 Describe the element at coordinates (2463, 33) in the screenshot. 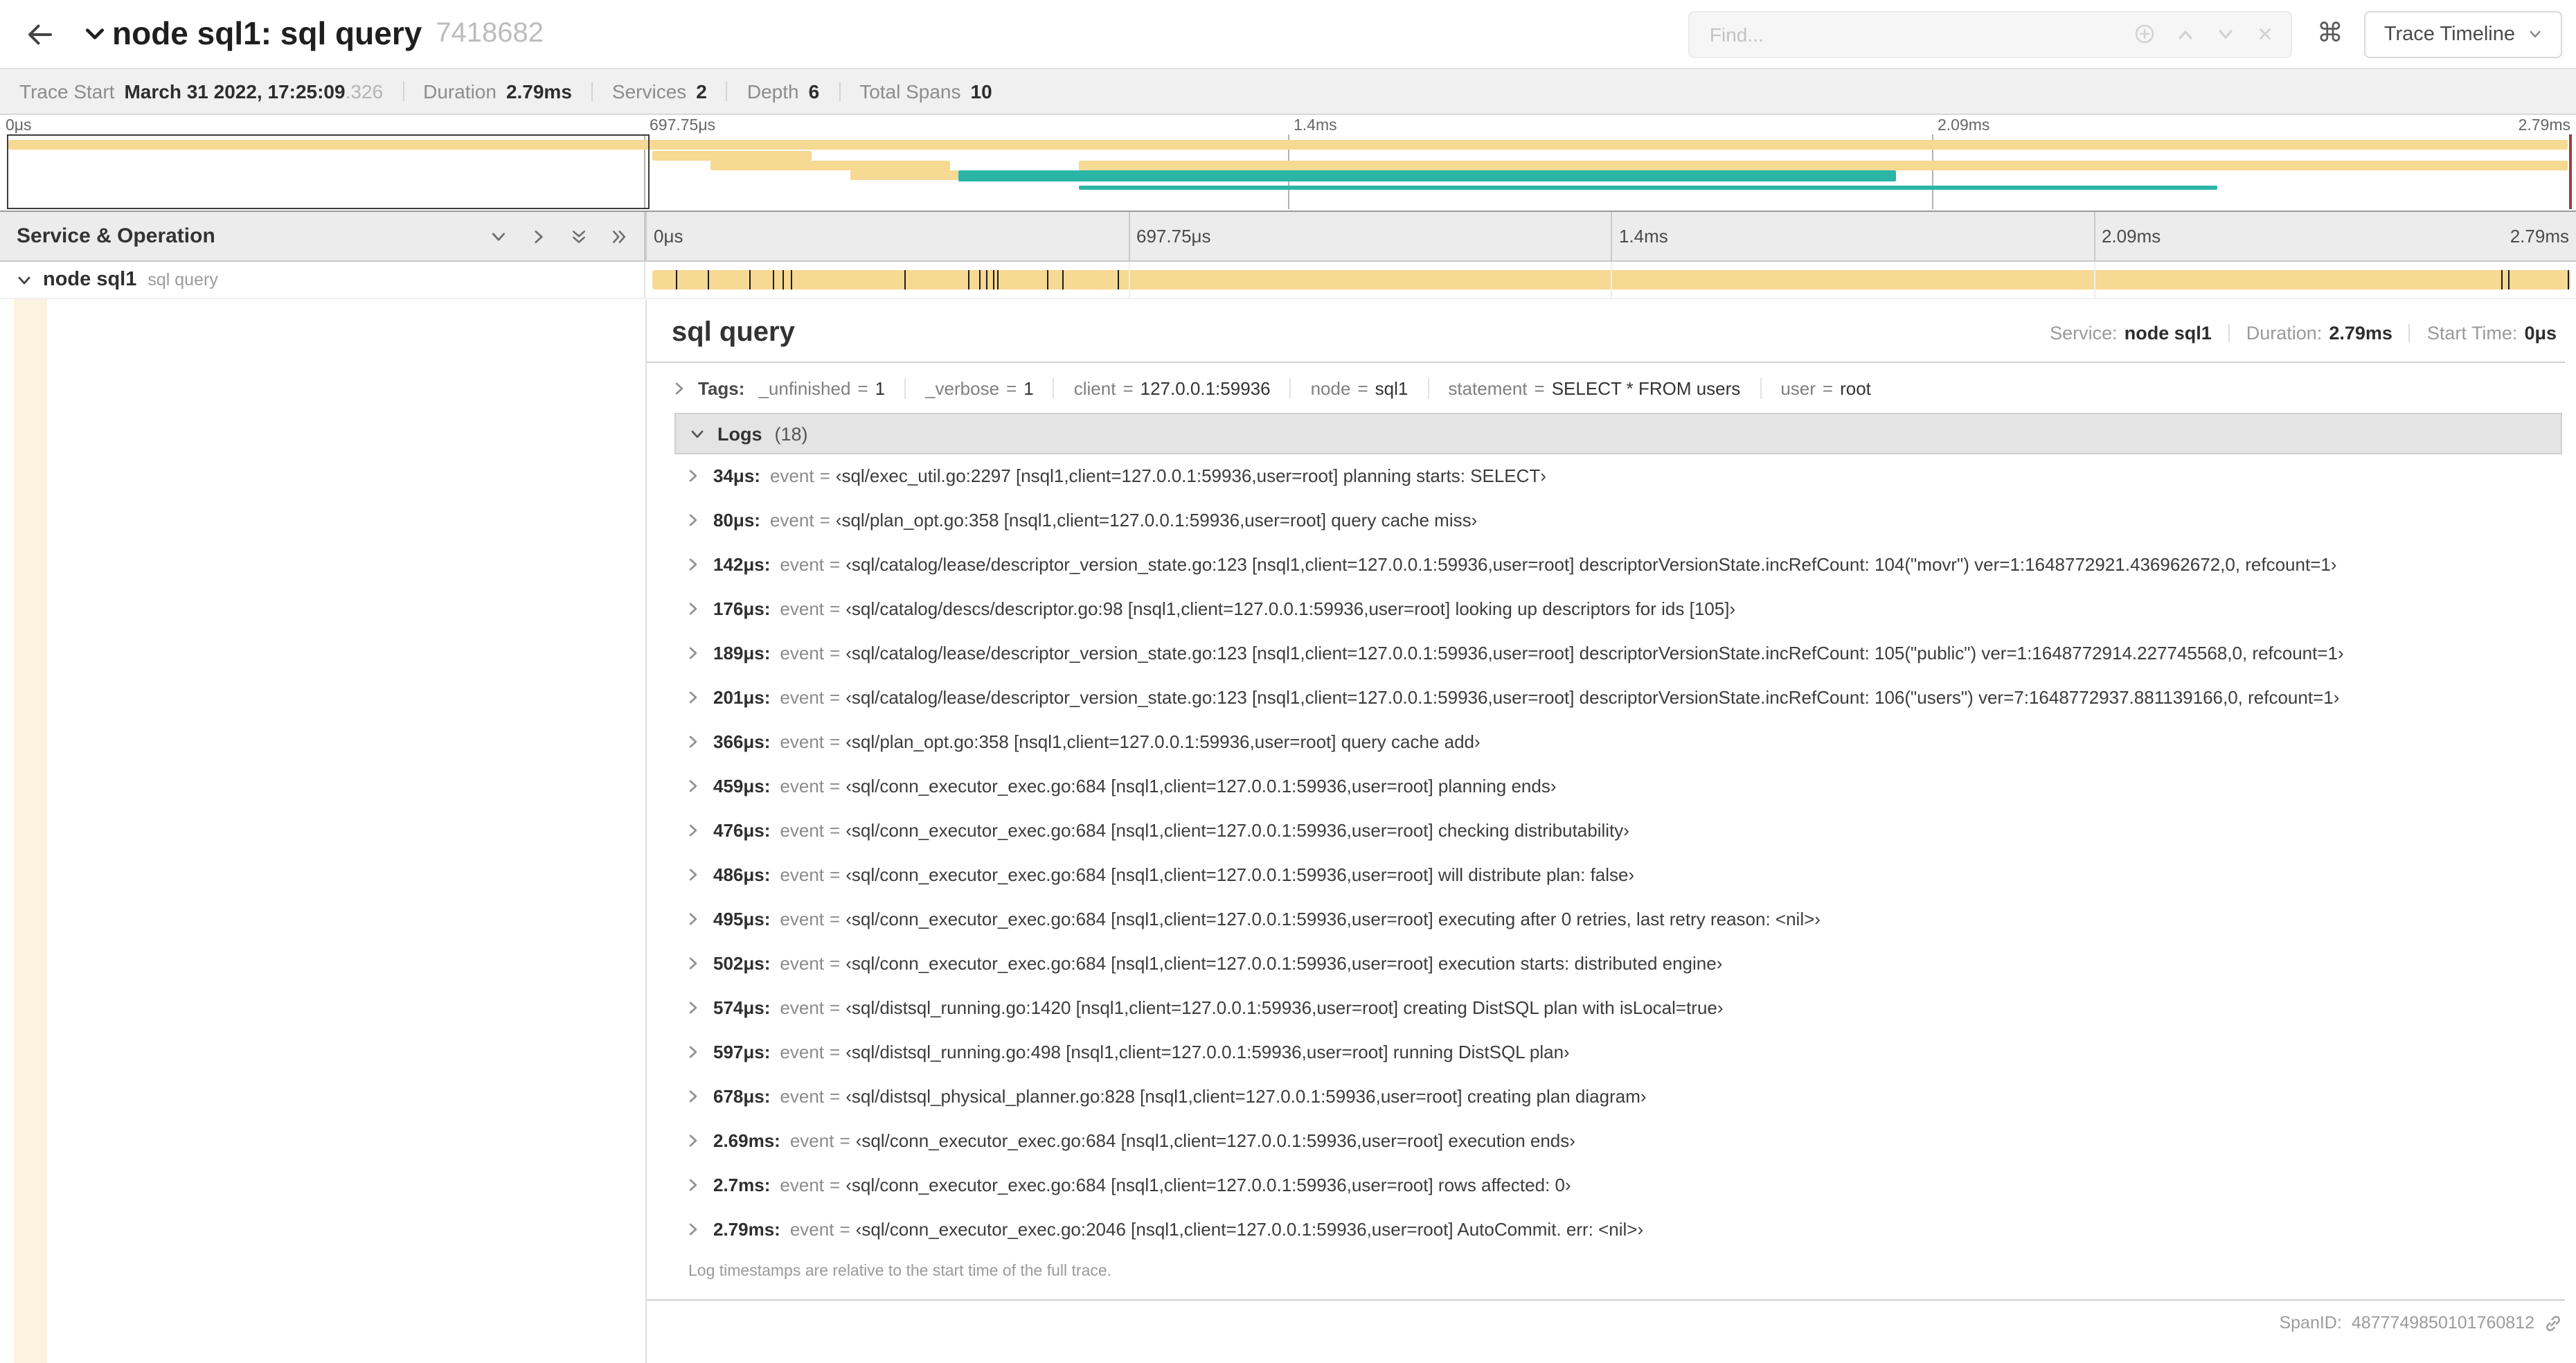

I see `view-selector-button: Trace Timeline` at that location.